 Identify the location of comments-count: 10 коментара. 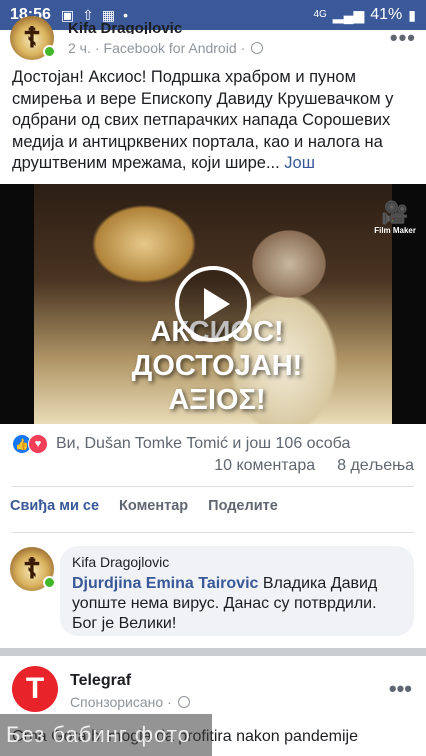
(264, 466).